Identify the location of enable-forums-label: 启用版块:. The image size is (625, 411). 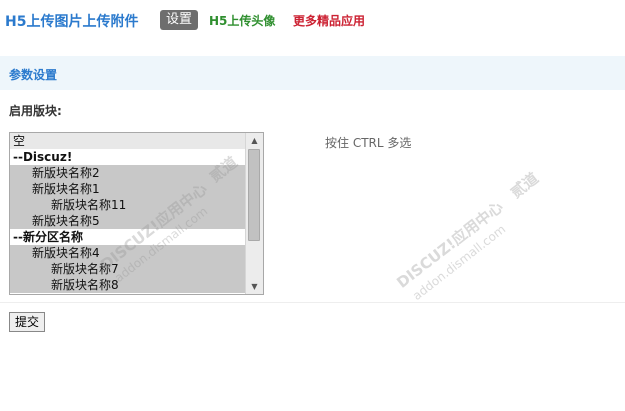
(35, 111).